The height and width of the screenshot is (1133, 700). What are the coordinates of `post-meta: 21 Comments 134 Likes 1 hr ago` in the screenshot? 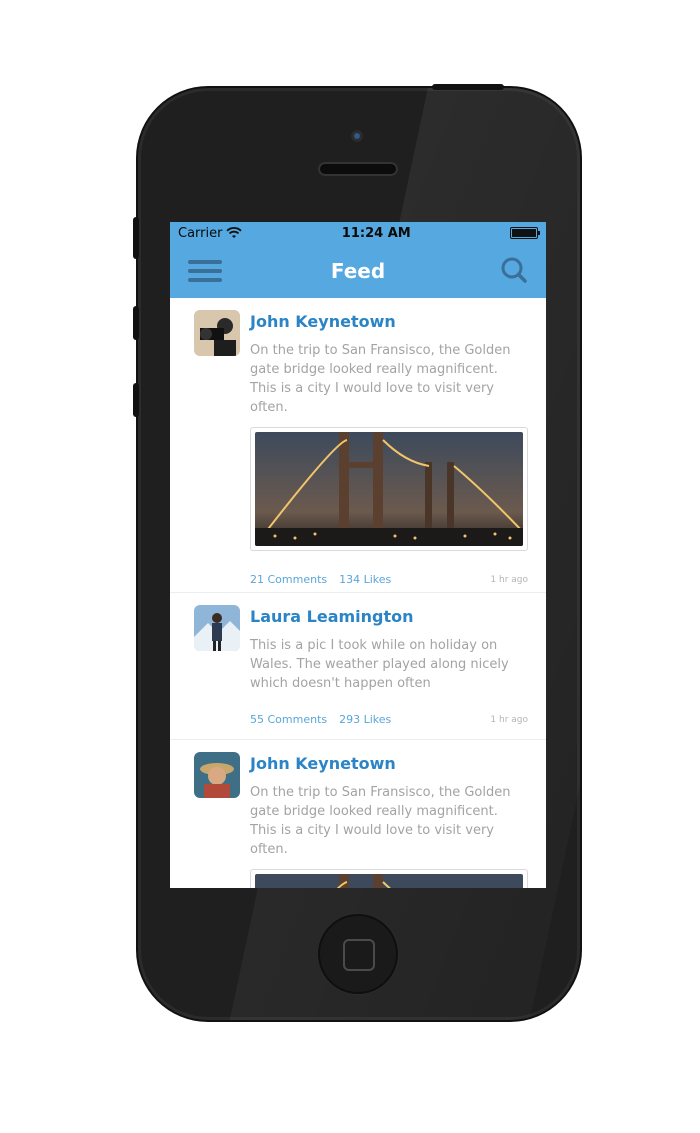 It's located at (389, 579).